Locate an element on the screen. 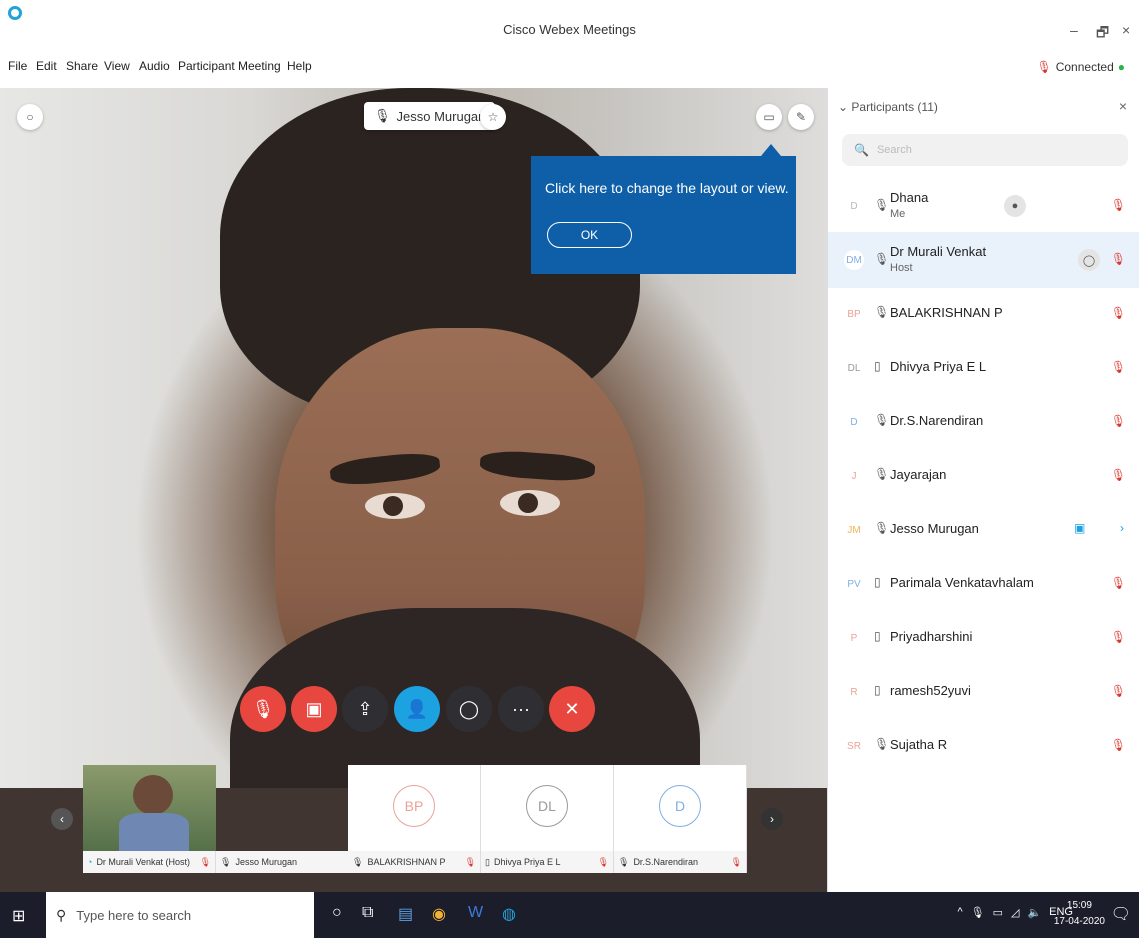 The height and width of the screenshot is (938, 1139). participants-header: ⌄ Participants (11) is located at coordinates (888, 107).